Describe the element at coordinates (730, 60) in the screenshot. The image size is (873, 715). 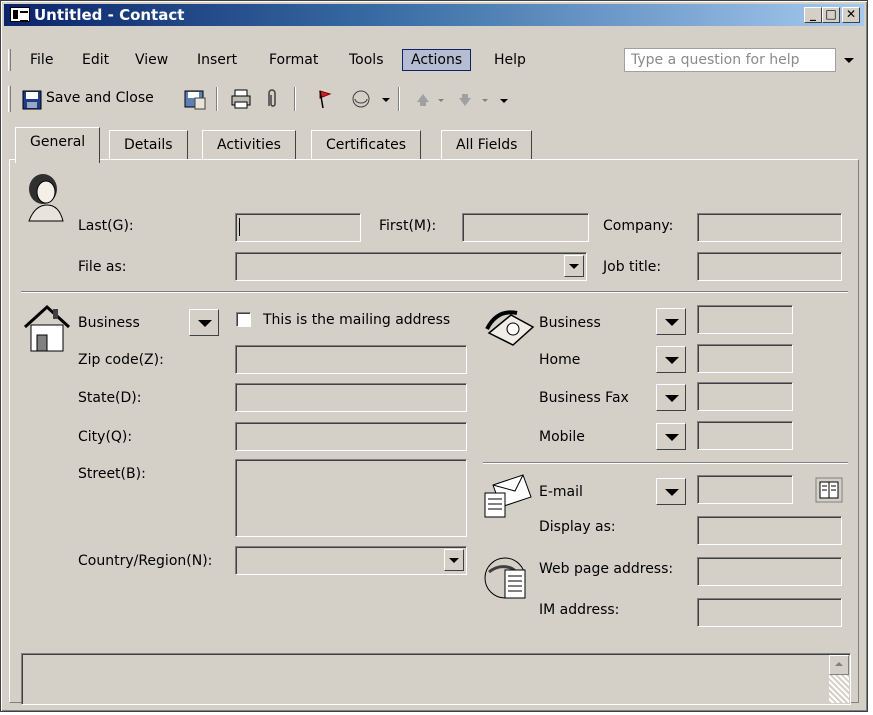
I see `help-search-input: Type a question for help` at that location.